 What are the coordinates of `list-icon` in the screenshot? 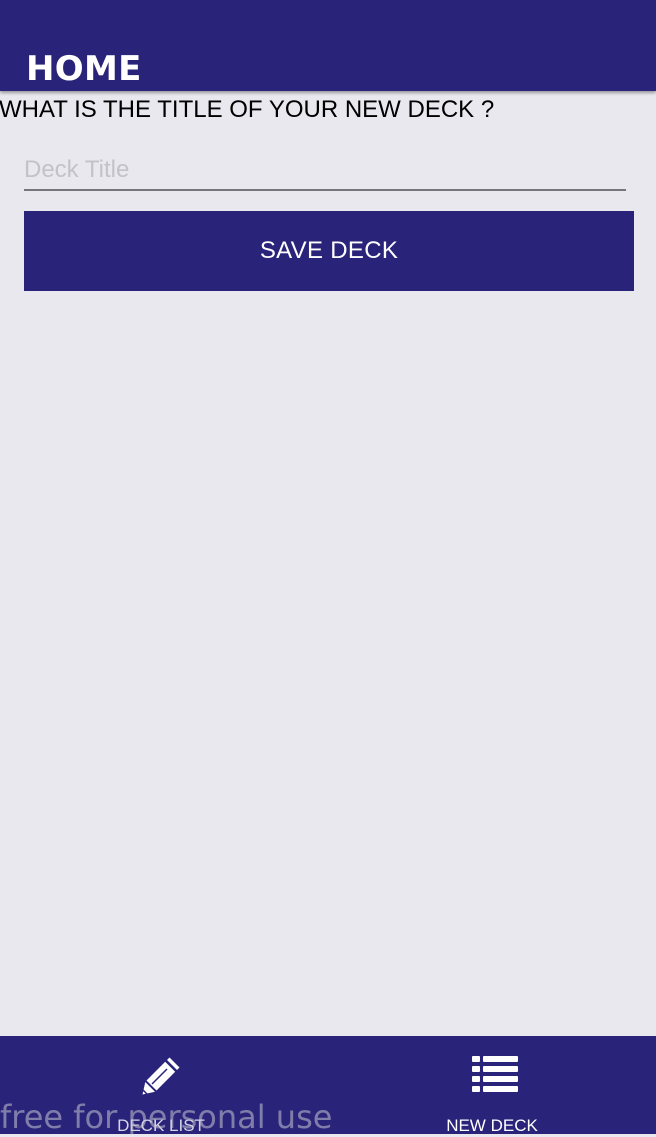 It's located at (495, 1076).